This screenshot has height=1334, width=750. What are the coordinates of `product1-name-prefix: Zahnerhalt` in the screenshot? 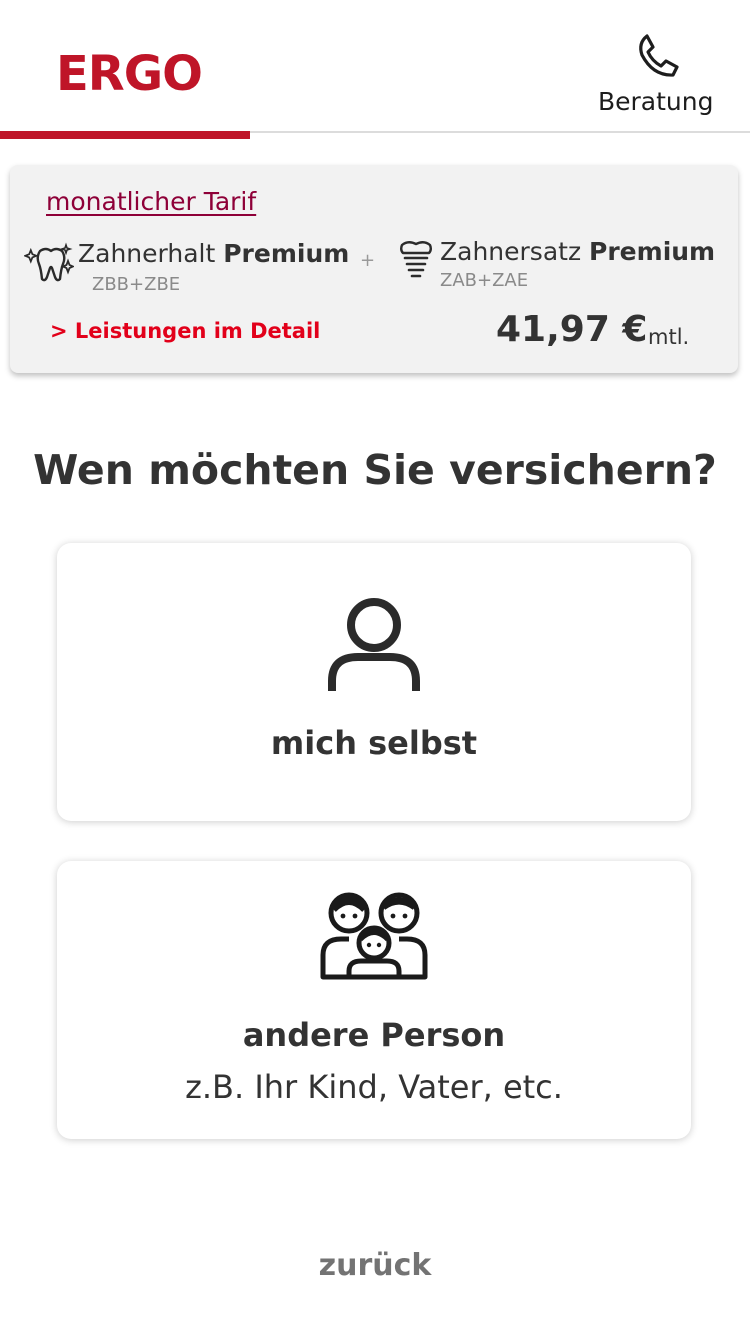 It's located at (147, 253).